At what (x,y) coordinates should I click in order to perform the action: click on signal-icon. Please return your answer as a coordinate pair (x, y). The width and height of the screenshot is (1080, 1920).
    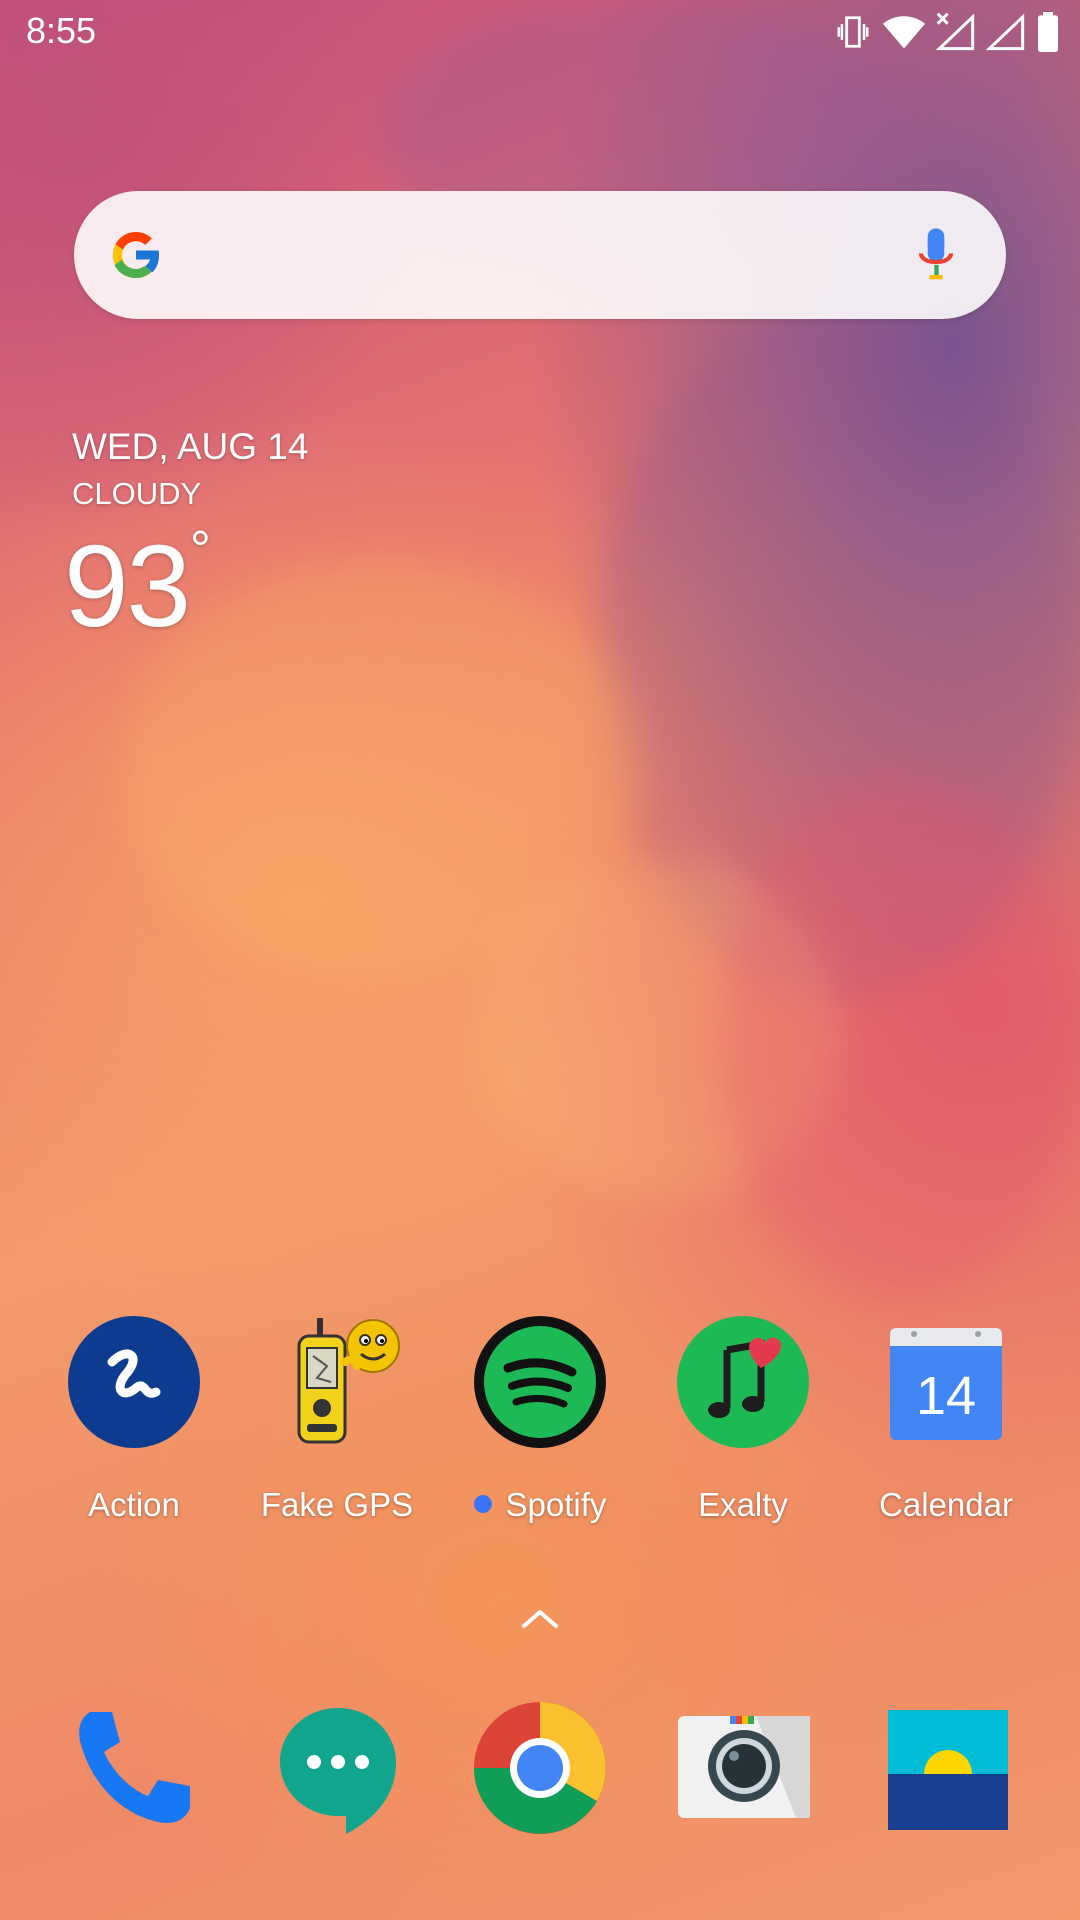
    Looking at the image, I should click on (1005, 32).